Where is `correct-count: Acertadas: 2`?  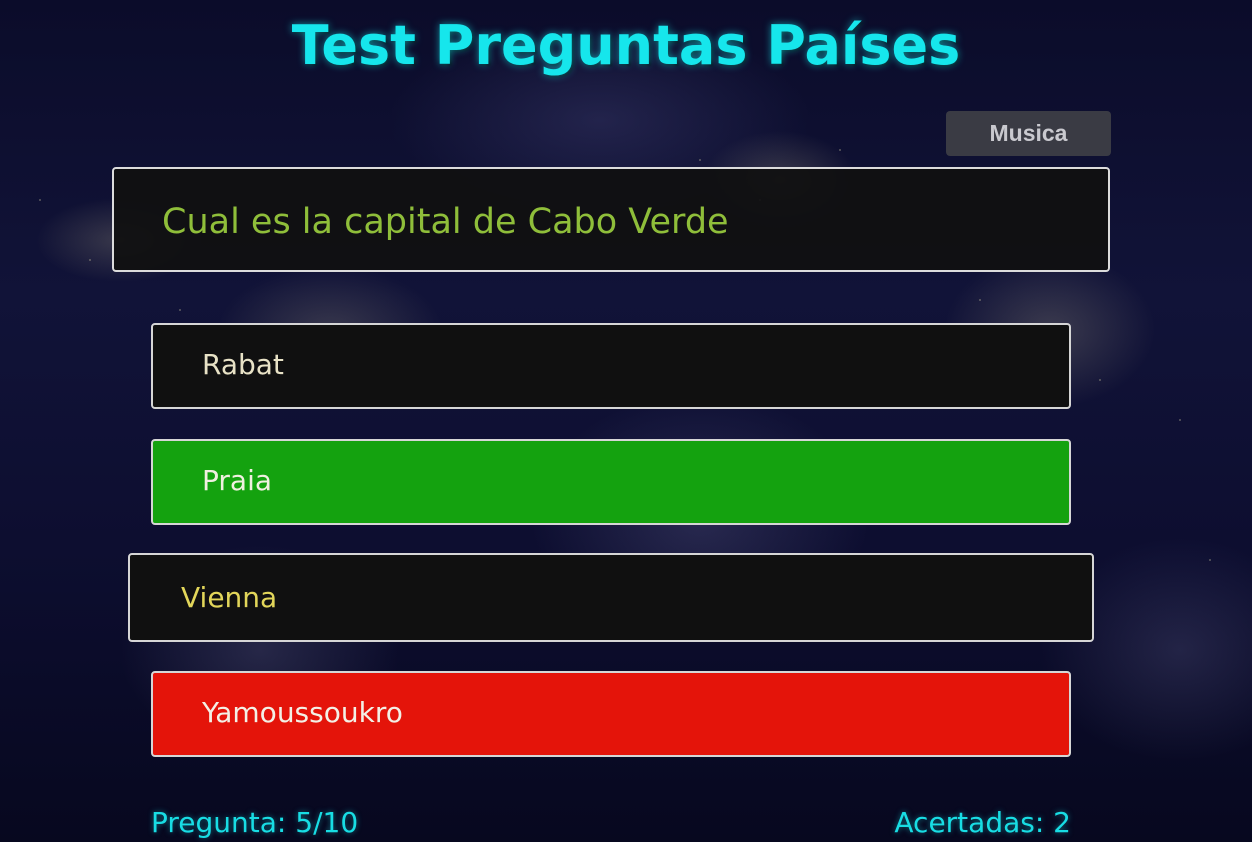
correct-count: Acertadas: 2 is located at coordinates (982, 822).